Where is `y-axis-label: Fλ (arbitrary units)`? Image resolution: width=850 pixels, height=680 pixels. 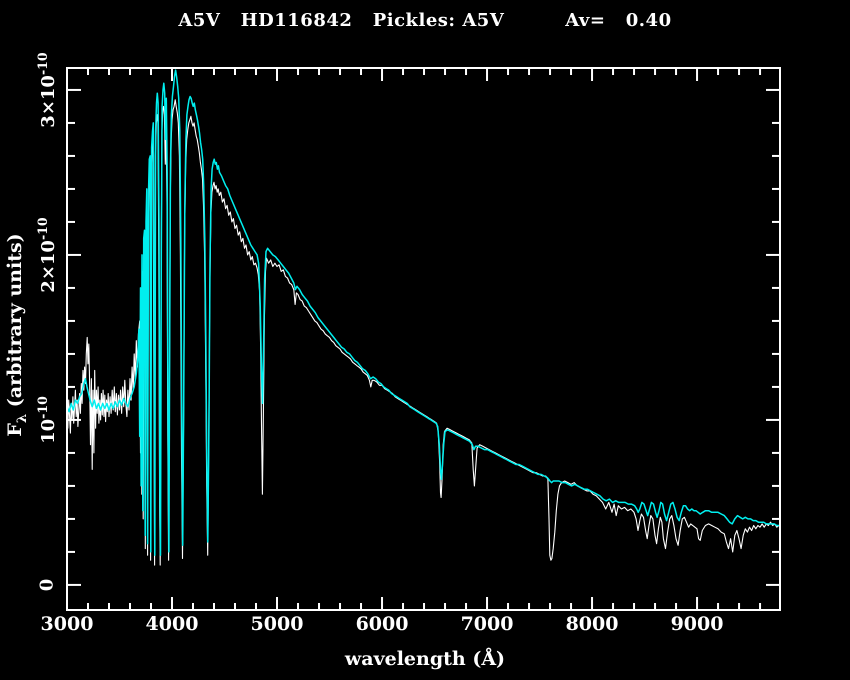 y-axis-label: Fλ (arbitrary units) is located at coordinates (17, 335).